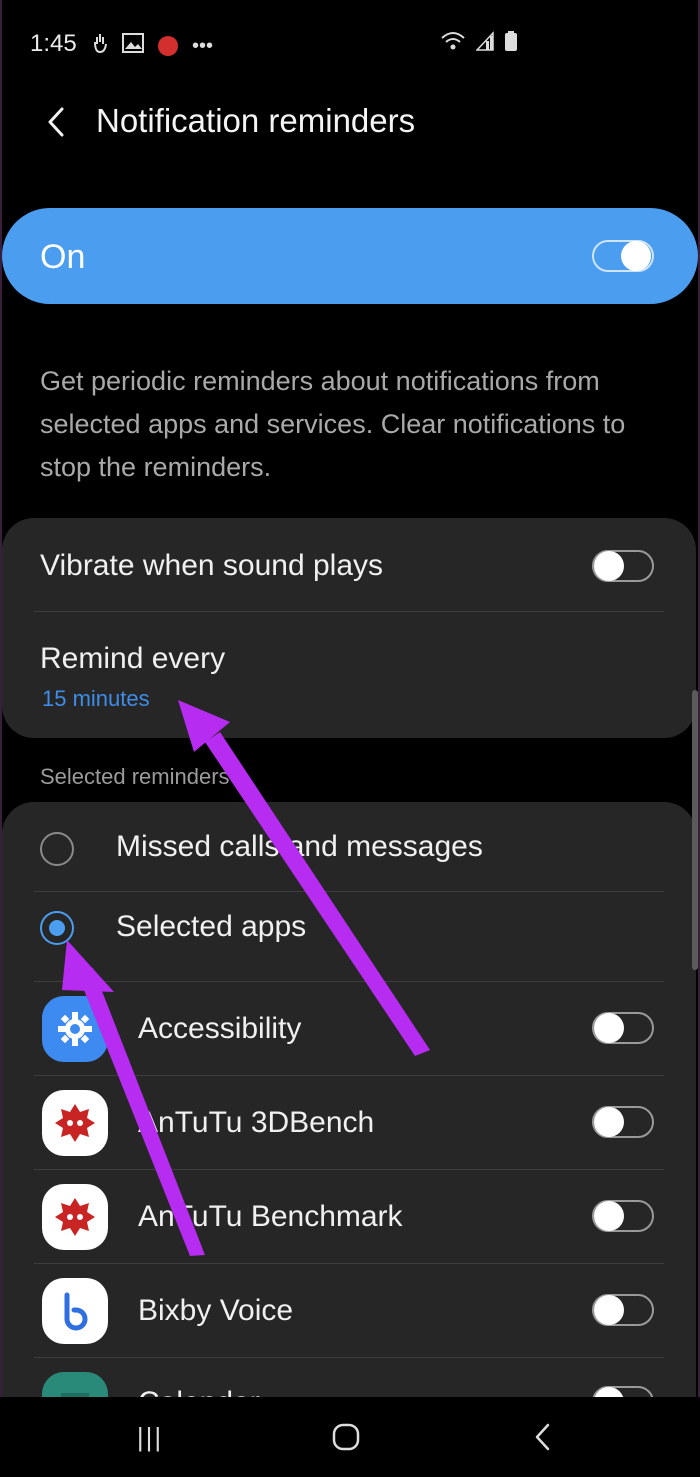 This screenshot has height=1477, width=700. Describe the element at coordinates (57, 849) in the screenshot. I see `radio-missed-calls` at that location.